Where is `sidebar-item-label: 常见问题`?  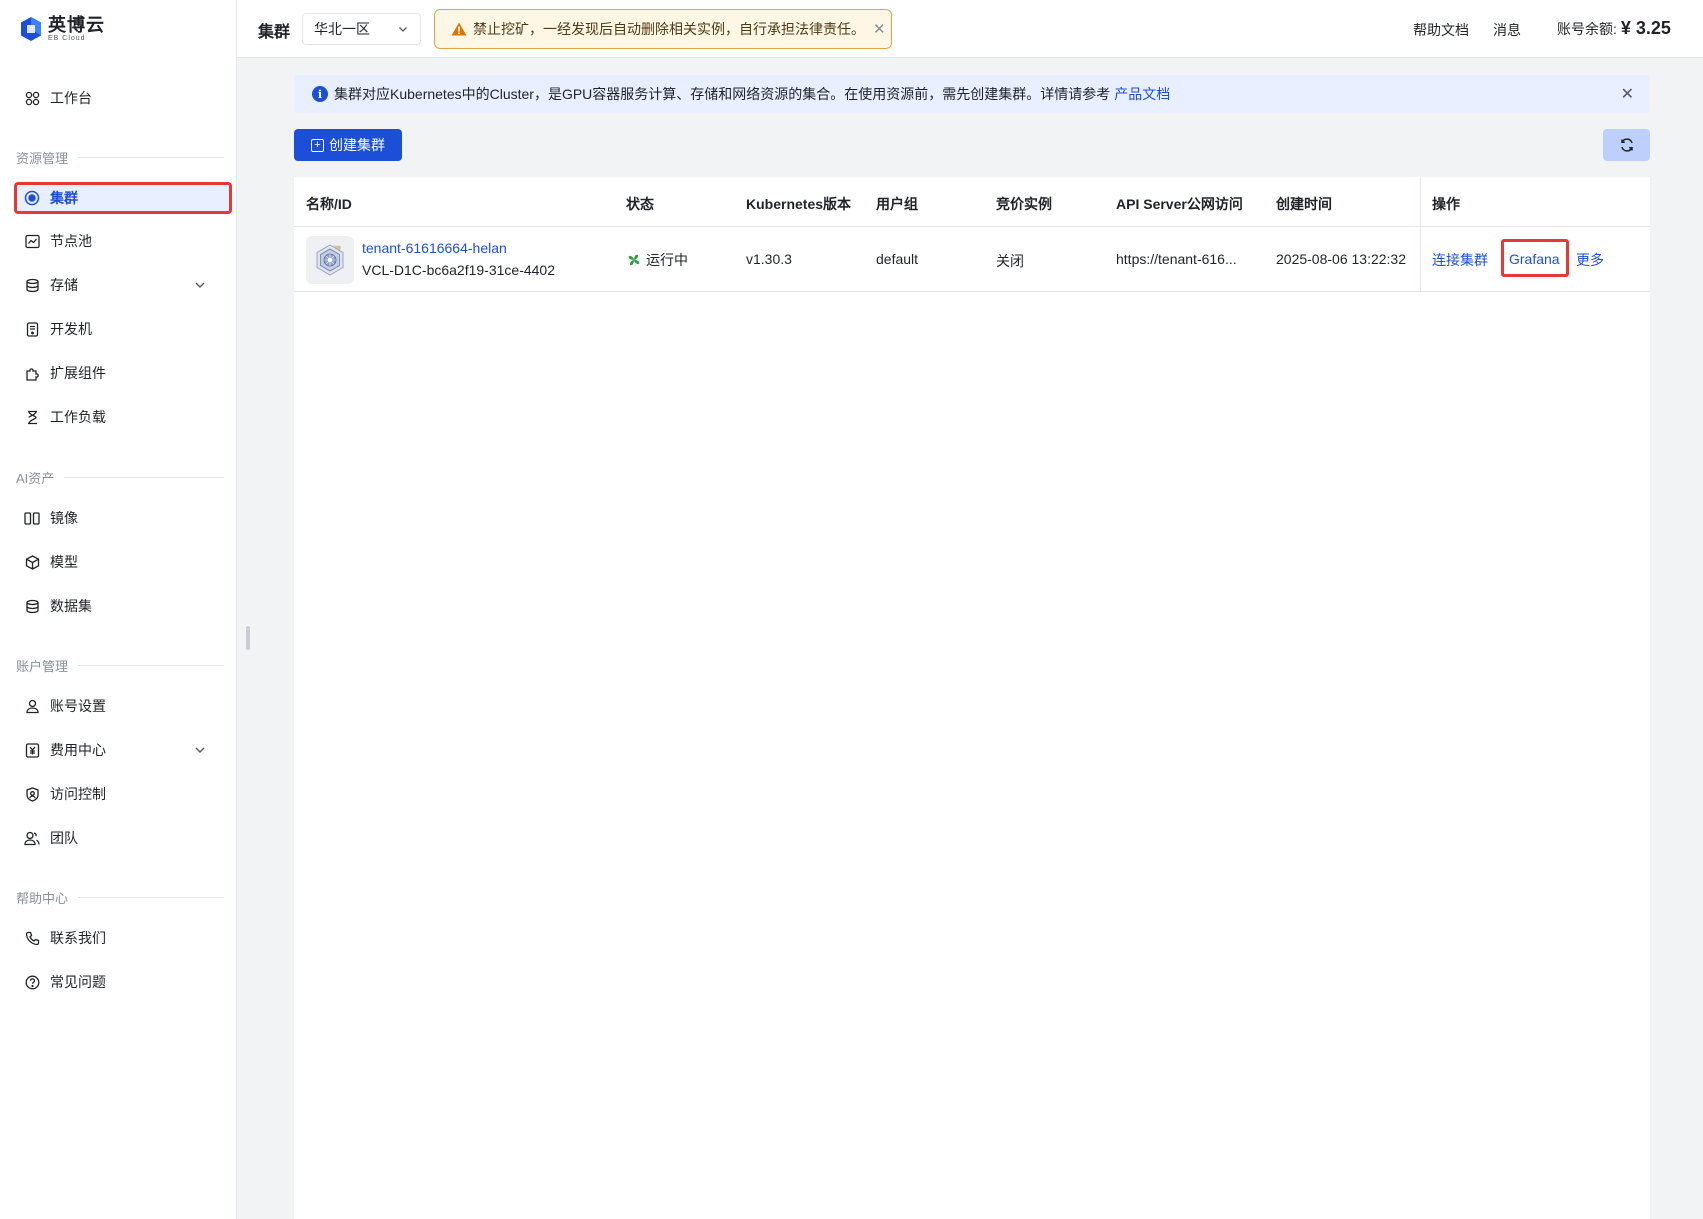
sidebar-item-label: 常见问题 is located at coordinates (78, 982).